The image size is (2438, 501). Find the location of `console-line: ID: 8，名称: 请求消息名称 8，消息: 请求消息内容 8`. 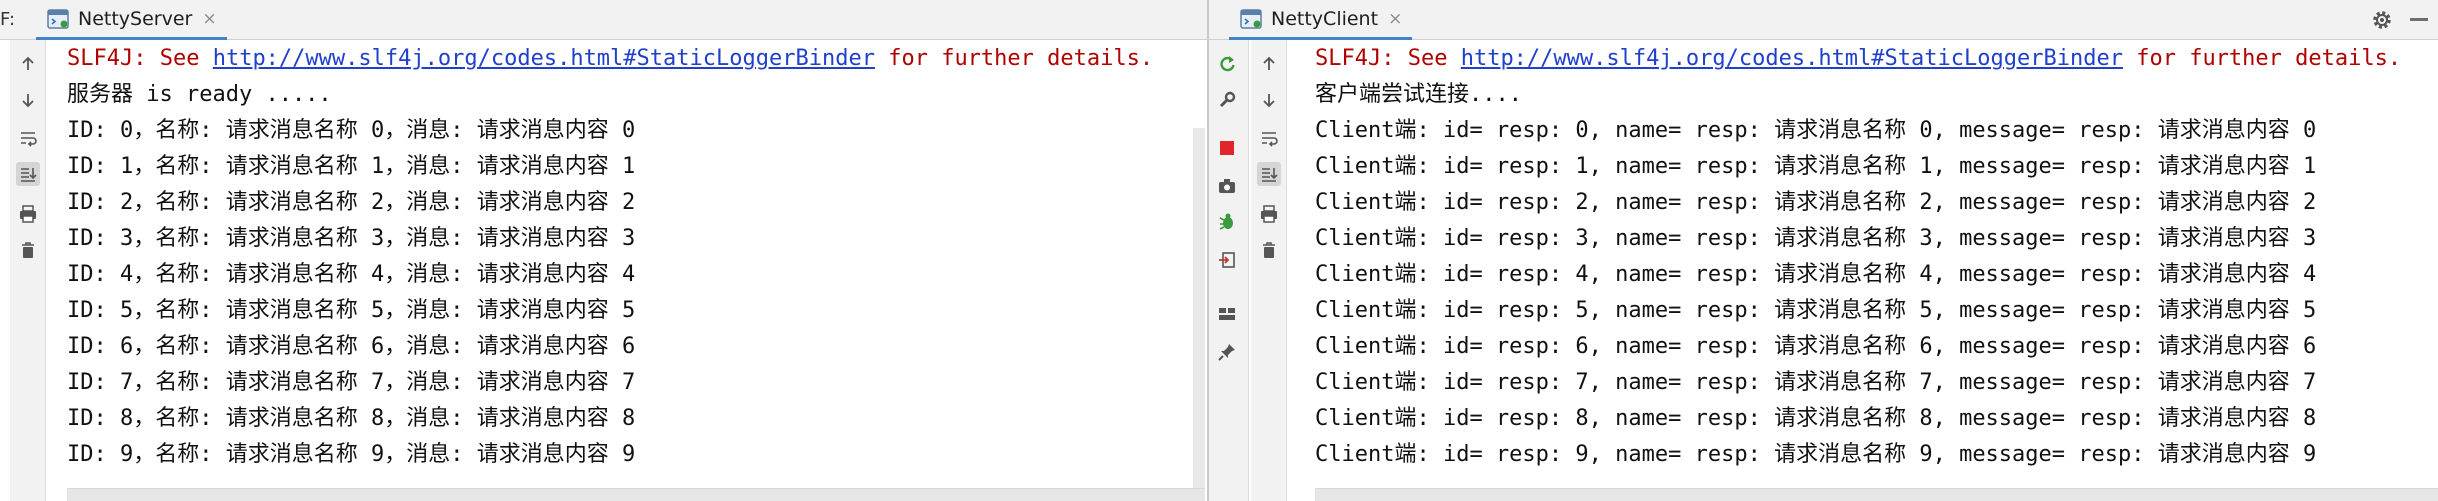

console-line: ID: 8，名称: 请求消息名称 8，消息: 请求消息内容 8 is located at coordinates (351, 418).